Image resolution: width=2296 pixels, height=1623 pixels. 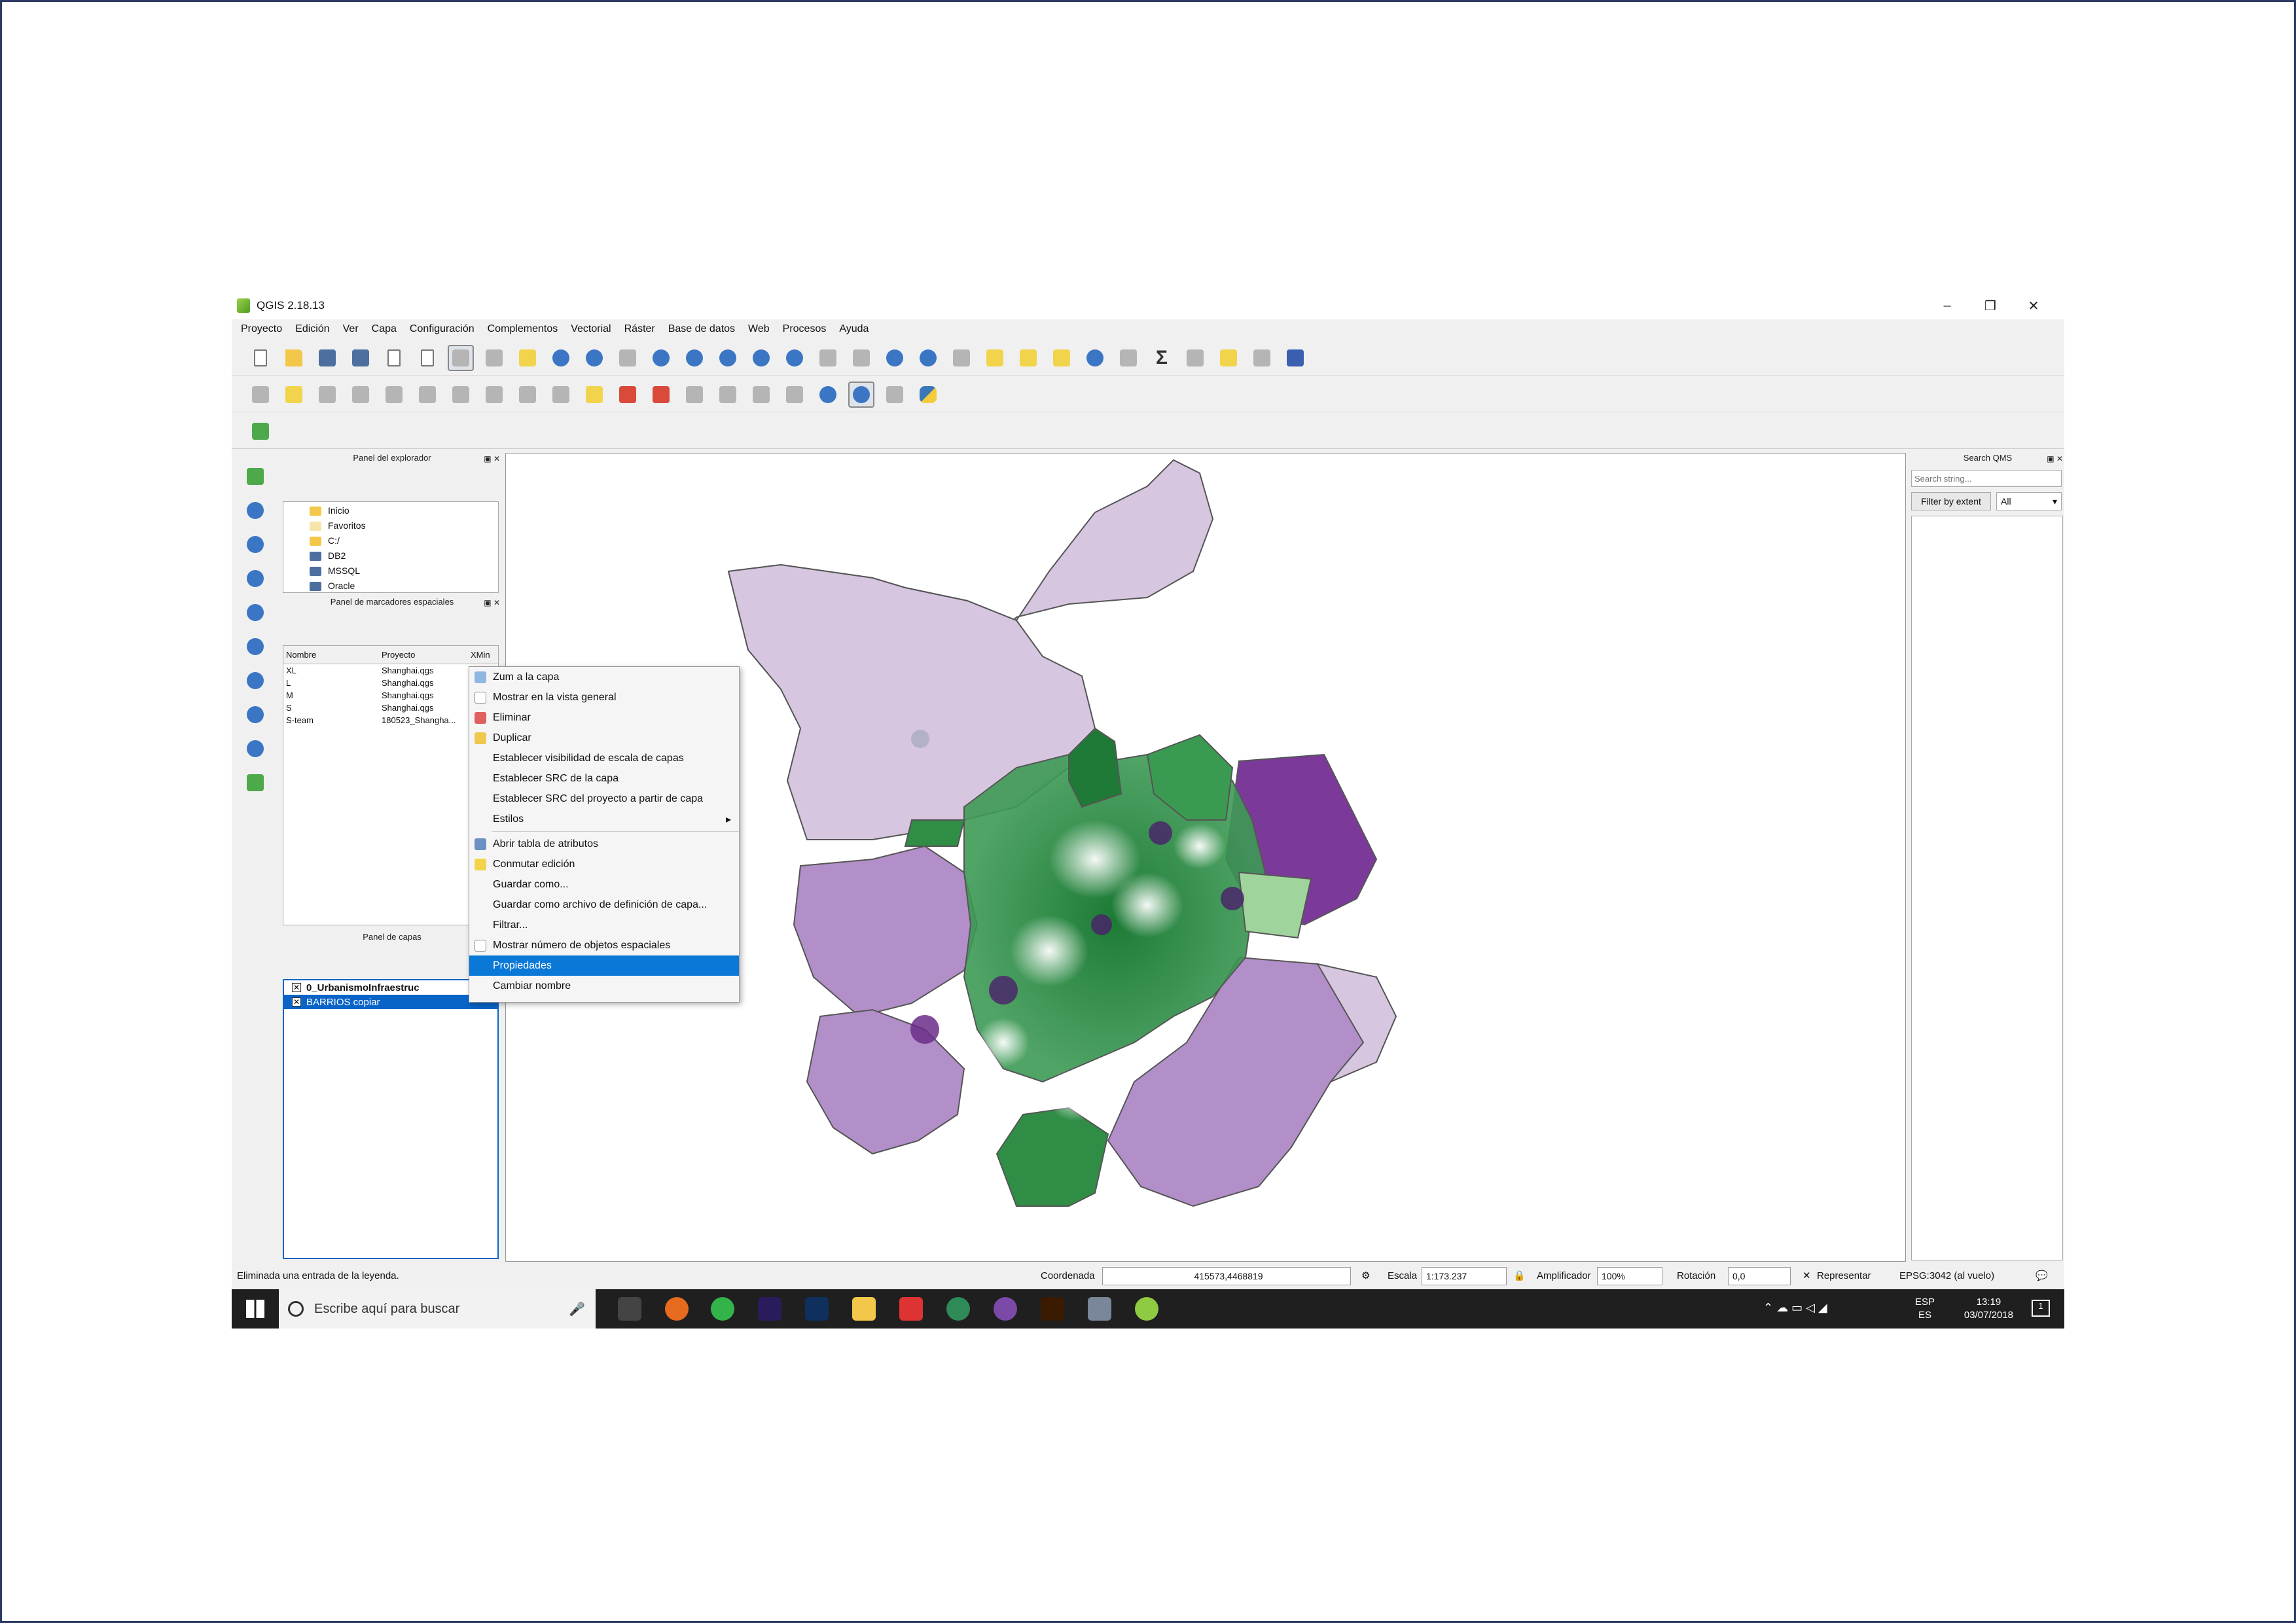 I want to click on text-annotation-icon, so click(x=1262, y=358).